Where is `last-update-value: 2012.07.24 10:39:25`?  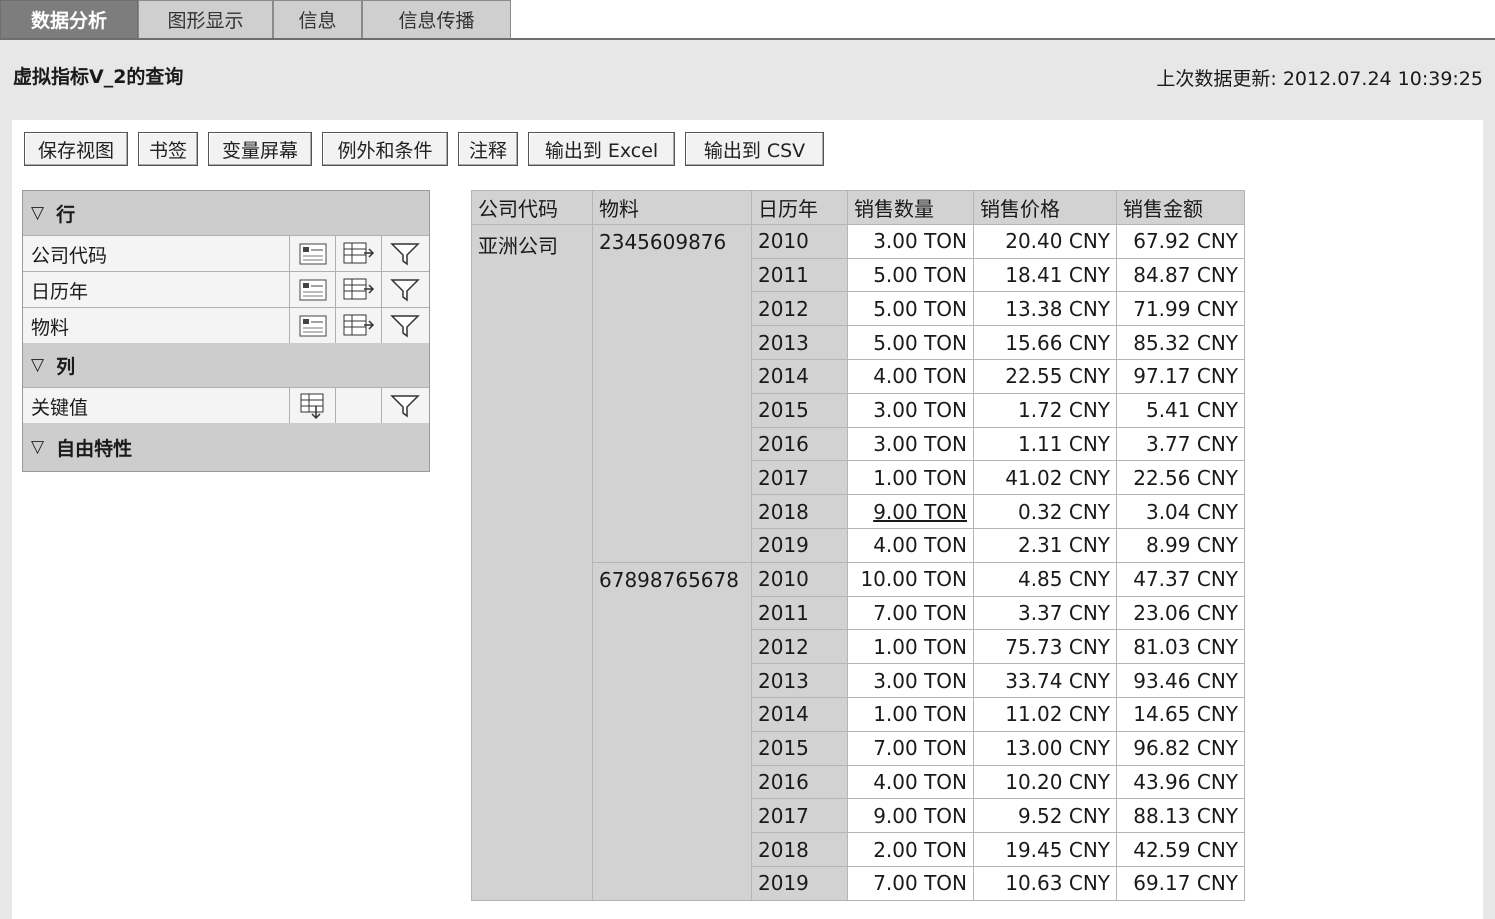
last-update-value: 2012.07.24 10:39:25 is located at coordinates (1382, 79).